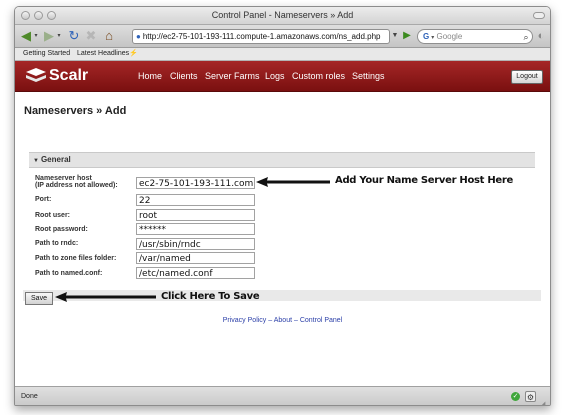 The width and height of the screenshot is (563, 415). I want to click on footer-about-link: About, so click(283, 320).